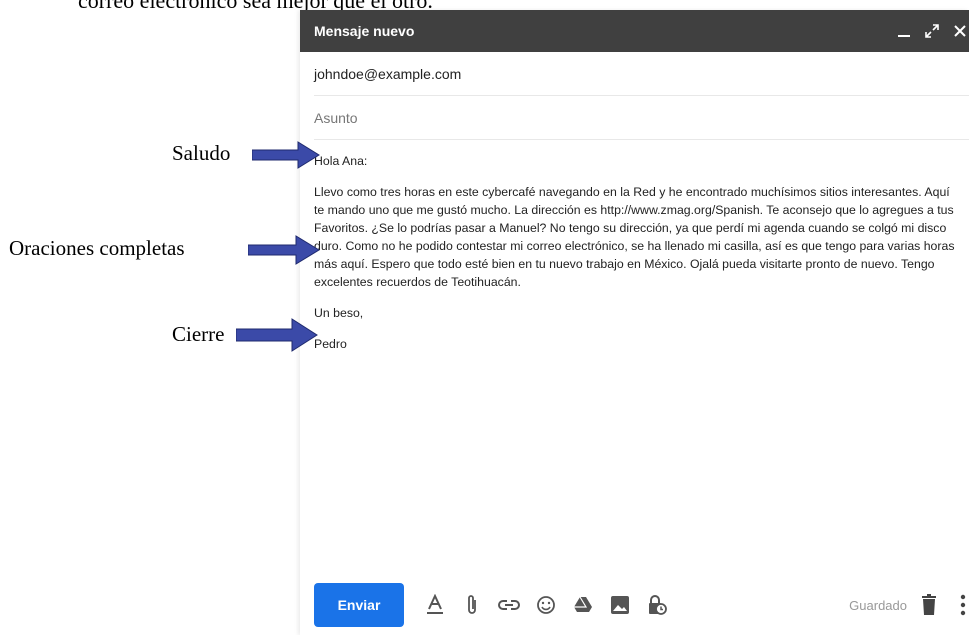 The height and width of the screenshot is (635, 969). I want to click on greeting-text: Hola Ana:, so click(341, 161).